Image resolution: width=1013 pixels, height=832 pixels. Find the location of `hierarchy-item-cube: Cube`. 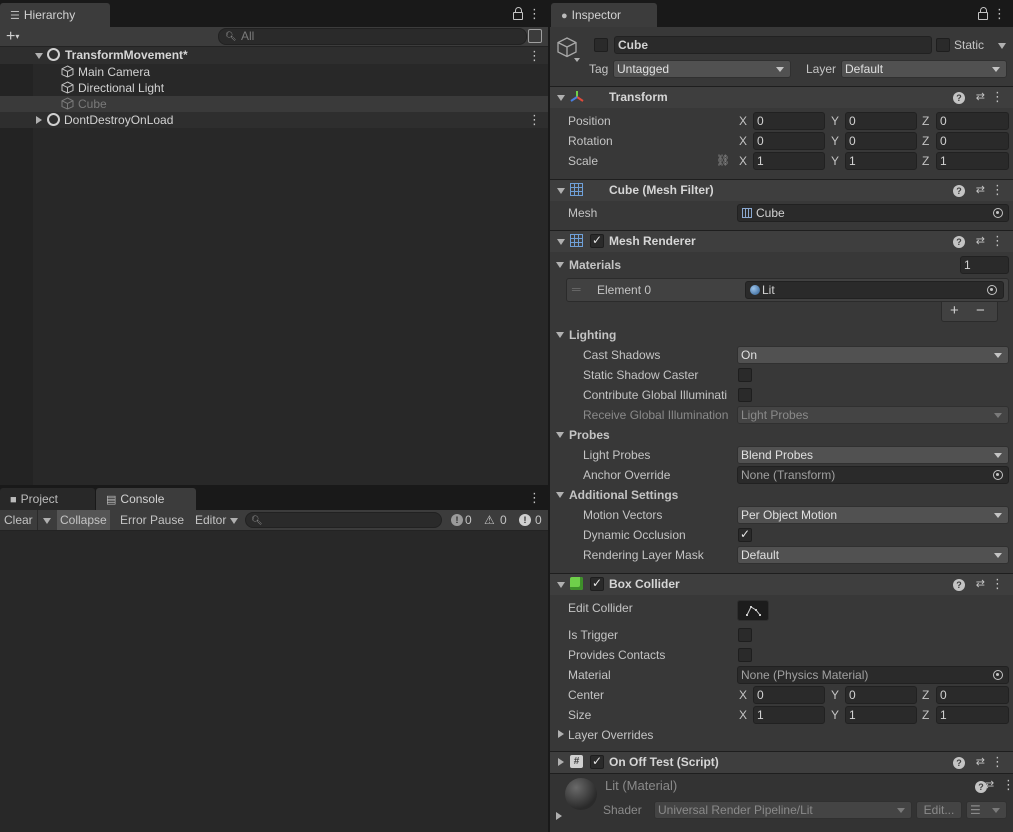

hierarchy-item-cube: Cube is located at coordinates (335, 104).